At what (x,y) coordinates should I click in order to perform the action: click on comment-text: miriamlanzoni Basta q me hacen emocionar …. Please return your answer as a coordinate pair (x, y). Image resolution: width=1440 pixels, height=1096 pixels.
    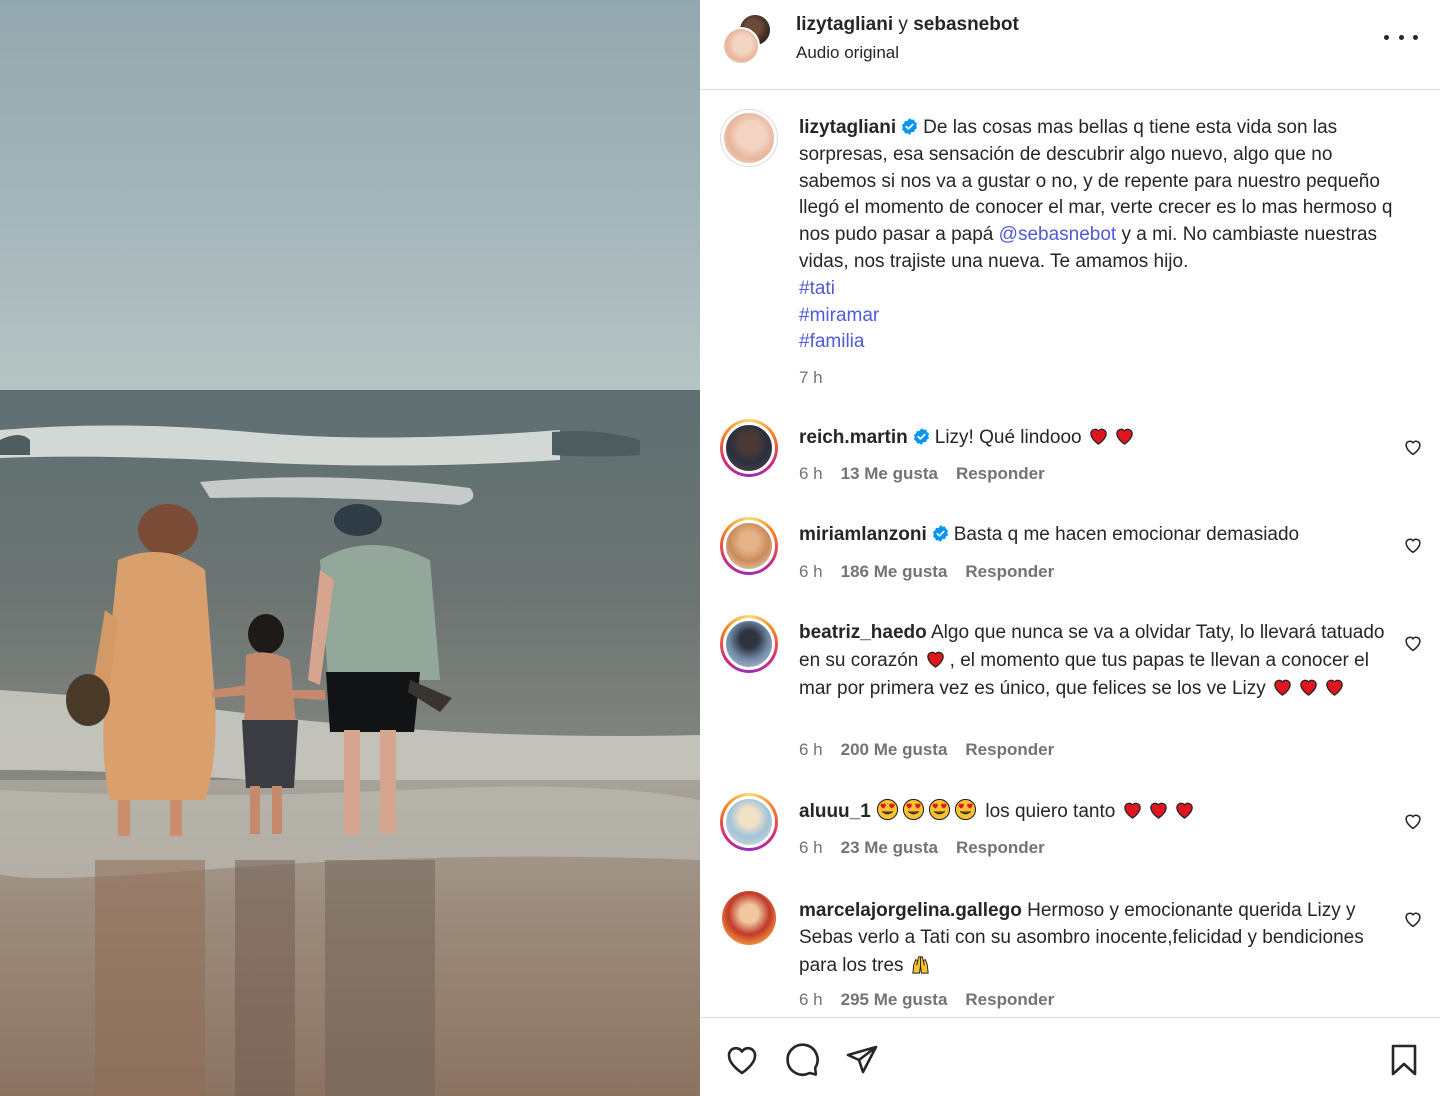
    Looking at the image, I should click on (1099, 535).